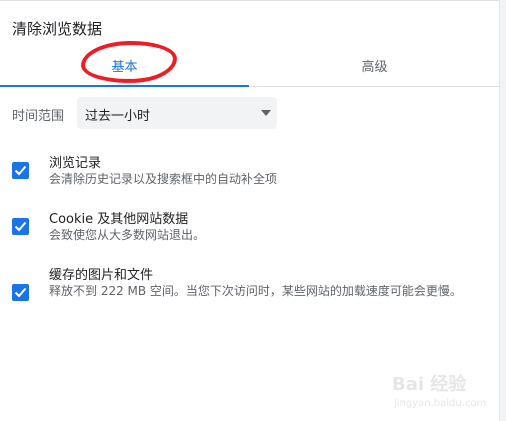 The width and height of the screenshot is (506, 421). I want to click on baidu-watermark-logo: Bai 经验 jingyan.baidu.com, so click(448, 391).